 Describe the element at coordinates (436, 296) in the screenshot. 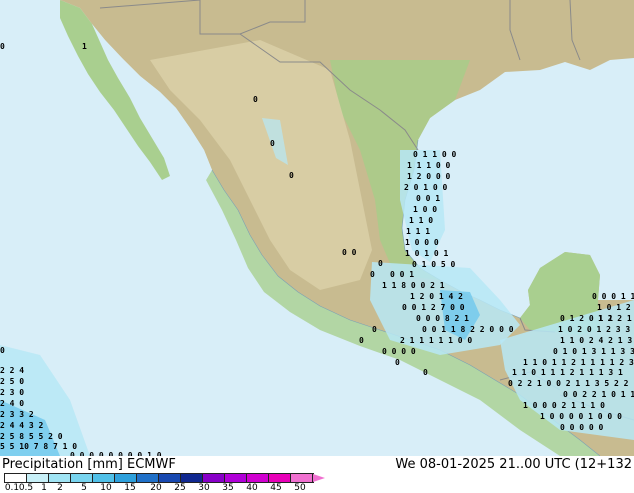

I see `precip-label: 1 2 0 1 4 2` at that location.